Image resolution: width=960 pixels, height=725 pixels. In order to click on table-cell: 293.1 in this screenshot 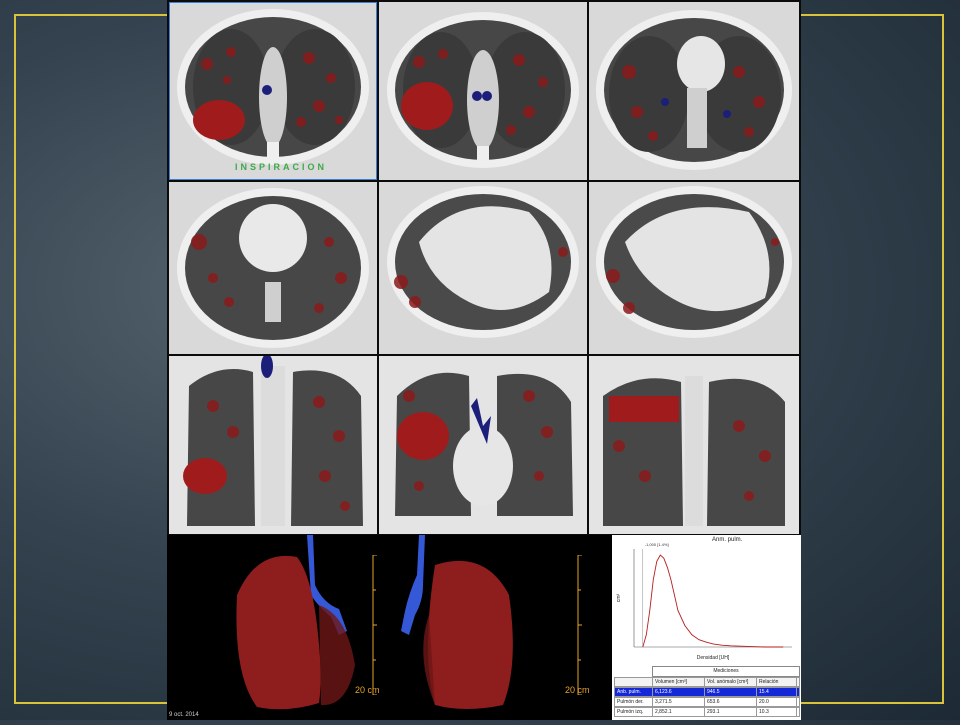, I will do `click(731, 712)`.